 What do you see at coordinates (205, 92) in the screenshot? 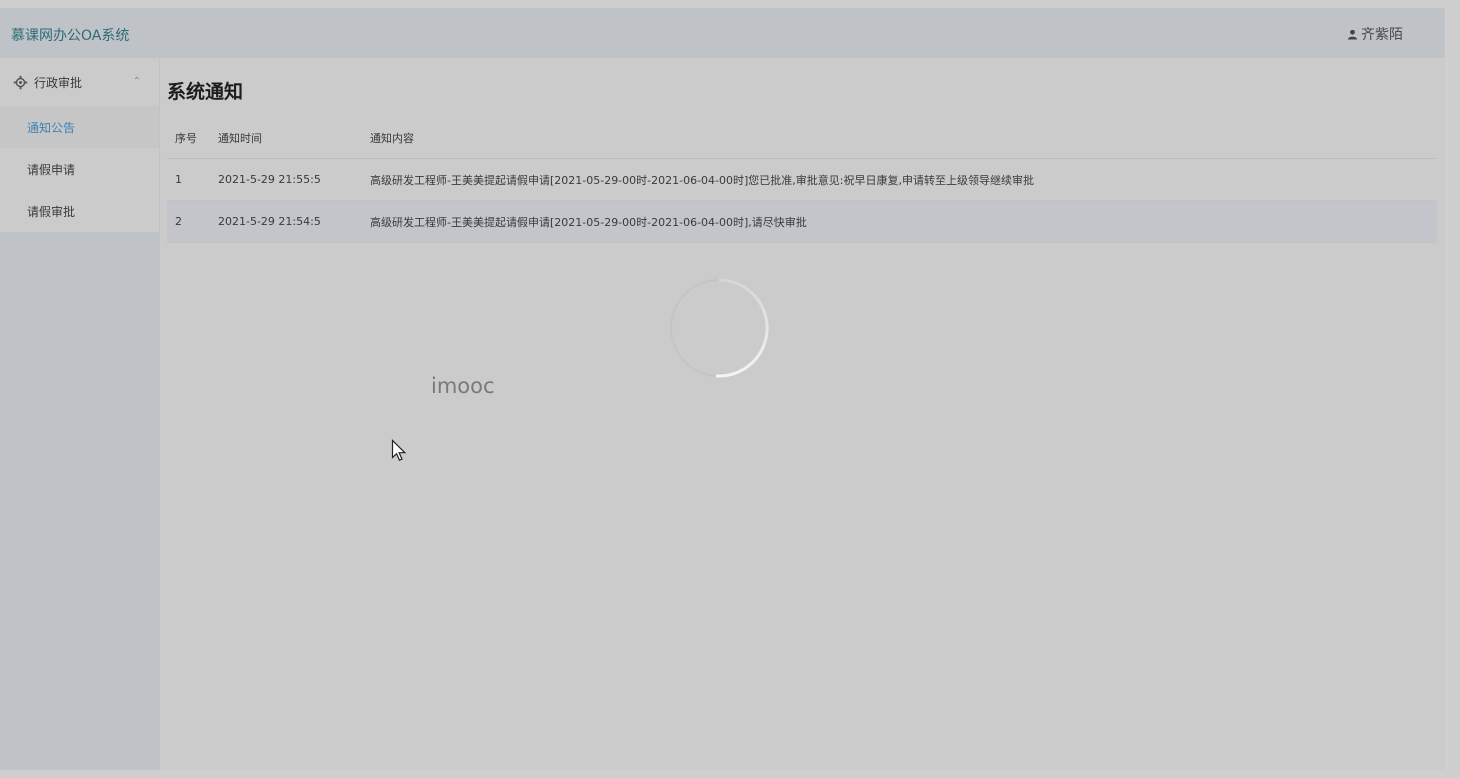
I see `page-title: 系统通知` at bounding box center [205, 92].